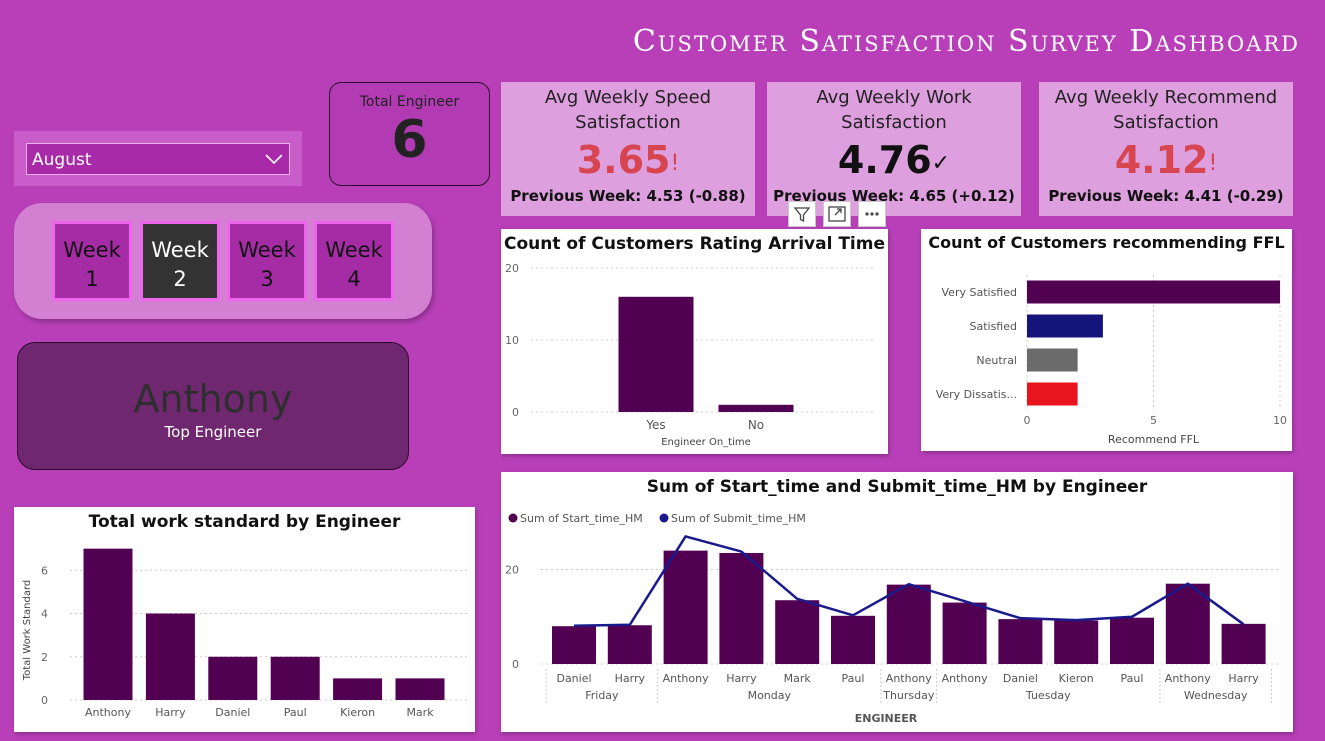 The image size is (1325, 741). Describe the element at coordinates (623, 160) in the screenshot. I see `kpi-speed-value: 3.65` at that location.